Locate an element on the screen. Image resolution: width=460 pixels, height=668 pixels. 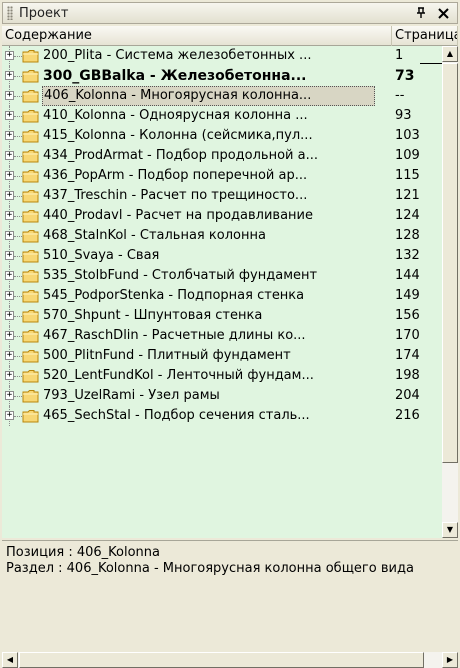
drag-grip-icon is located at coordinates (10, 13).